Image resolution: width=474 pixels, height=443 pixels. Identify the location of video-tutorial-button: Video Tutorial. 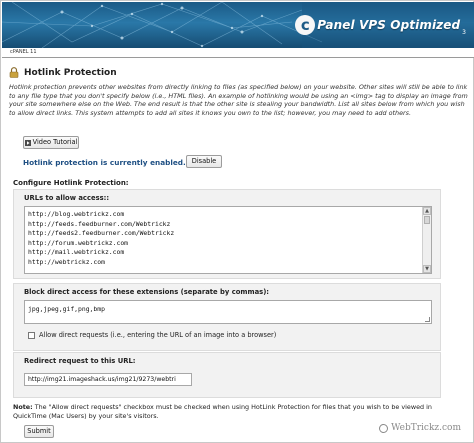
(51, 142).